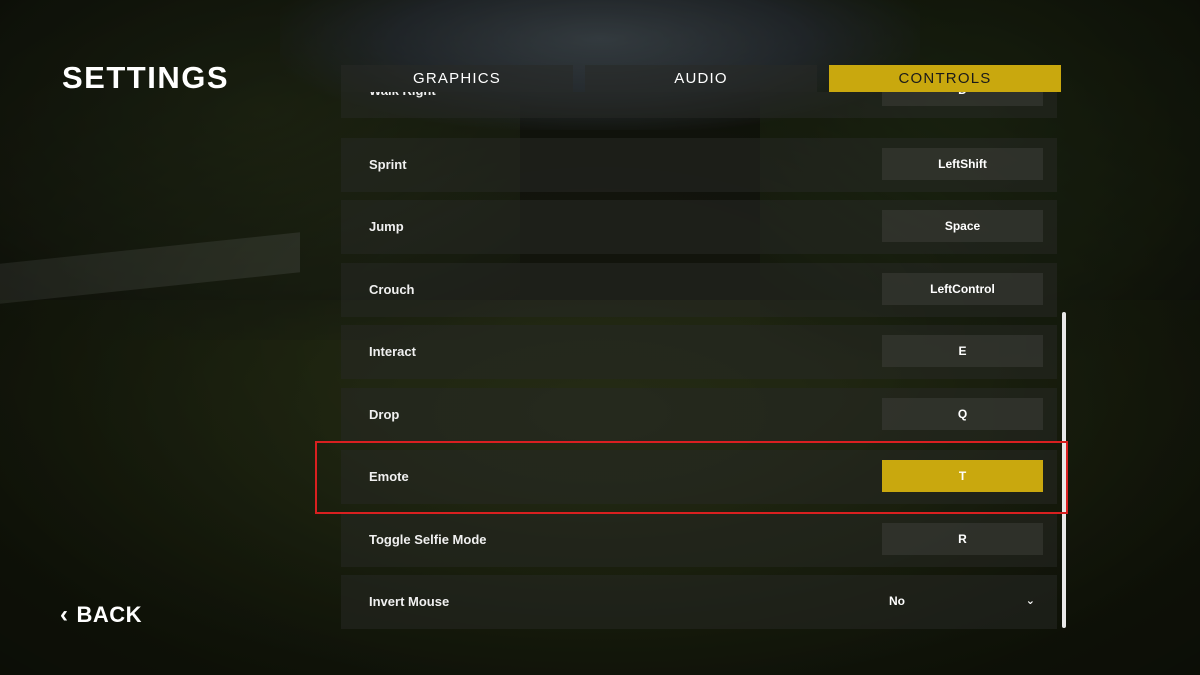 This screenshot has width=1200, height=675. Describe the element at coordinates (699, 105) in the screenshot. I see `binding-row-walk-right: Walk Right D` at that location.